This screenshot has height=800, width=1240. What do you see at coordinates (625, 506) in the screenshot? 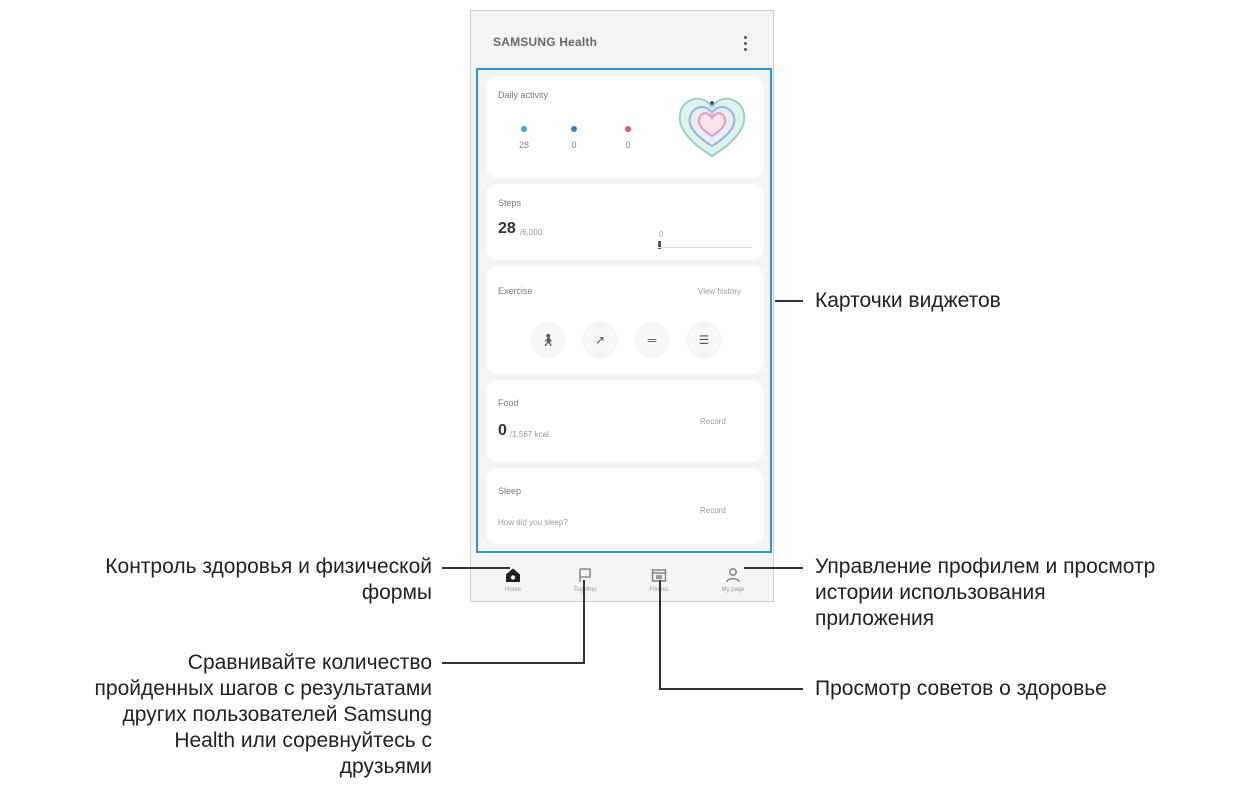
I see `sleep-card: Sleep How did you sleep? Record` at bounding box center [625, 506].